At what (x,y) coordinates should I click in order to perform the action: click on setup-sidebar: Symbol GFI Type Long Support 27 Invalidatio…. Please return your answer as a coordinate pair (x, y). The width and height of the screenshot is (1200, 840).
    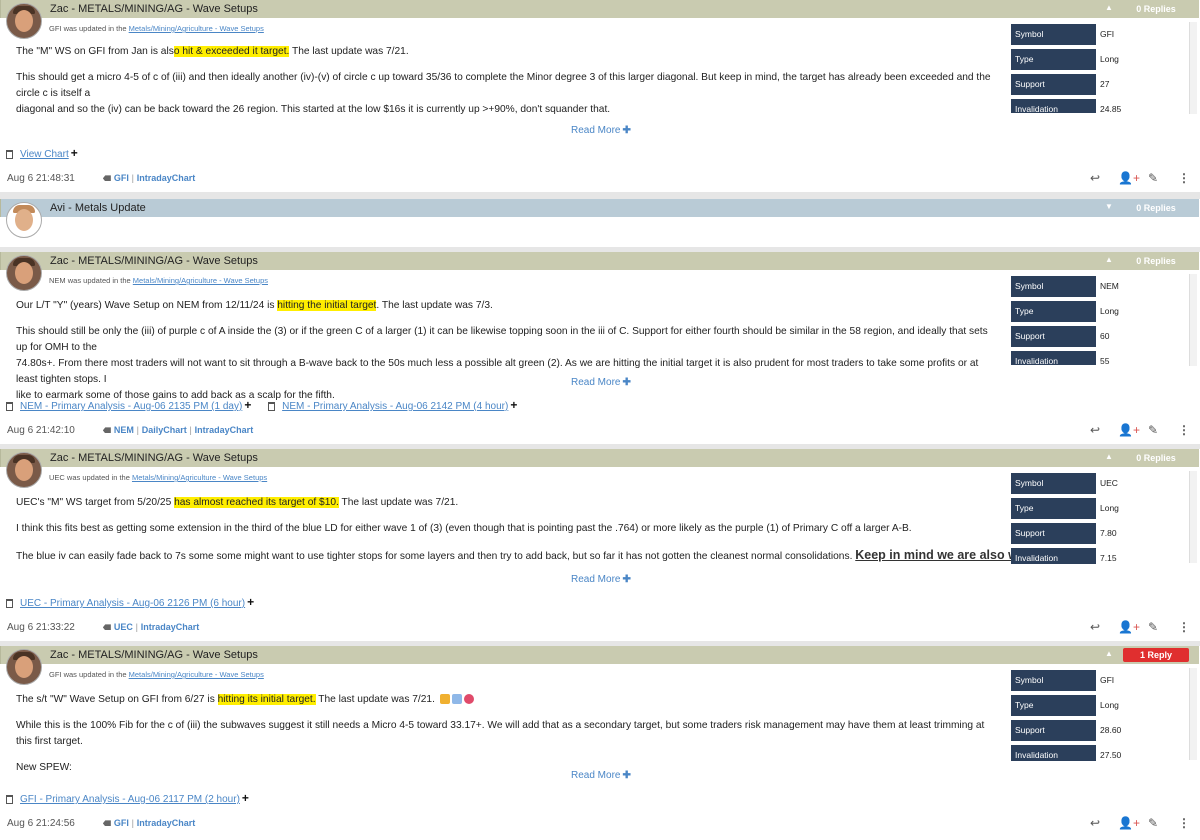
    Looking at the image, I should click on (1099, 70).